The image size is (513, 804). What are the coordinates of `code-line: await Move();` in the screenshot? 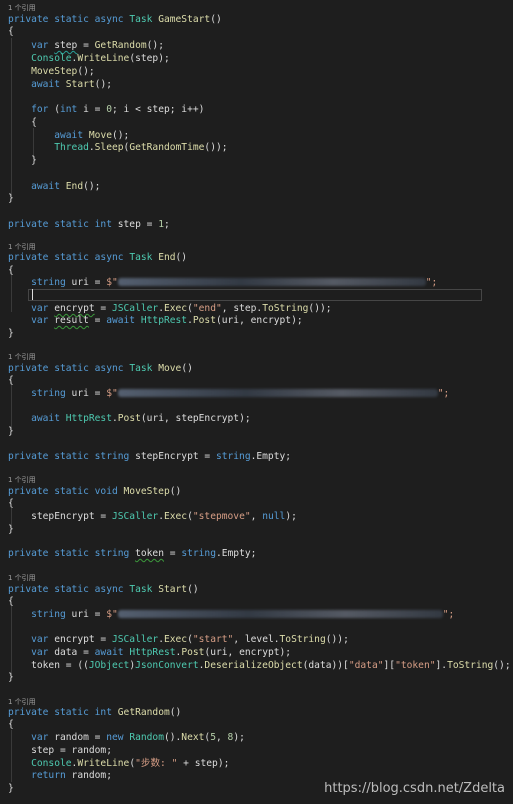 It's located at (92, 135).